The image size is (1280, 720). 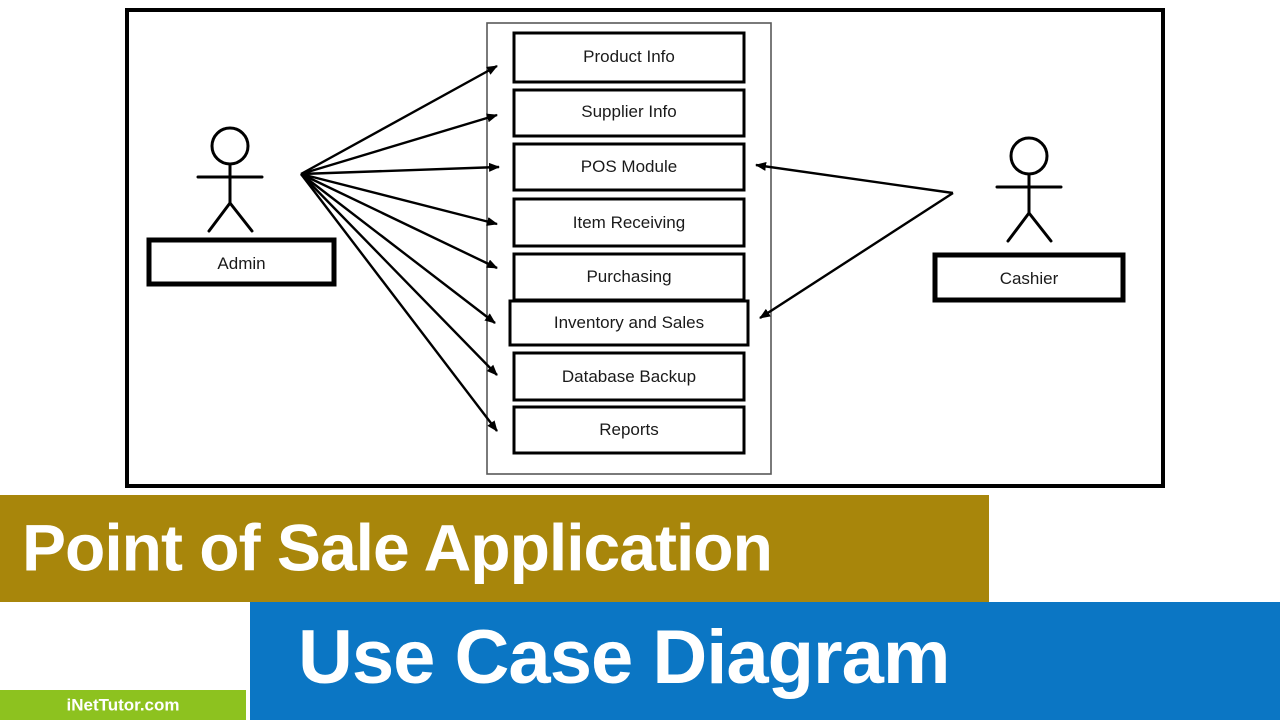 I want to click on use-case-boxes, so click(x=629, y=243).